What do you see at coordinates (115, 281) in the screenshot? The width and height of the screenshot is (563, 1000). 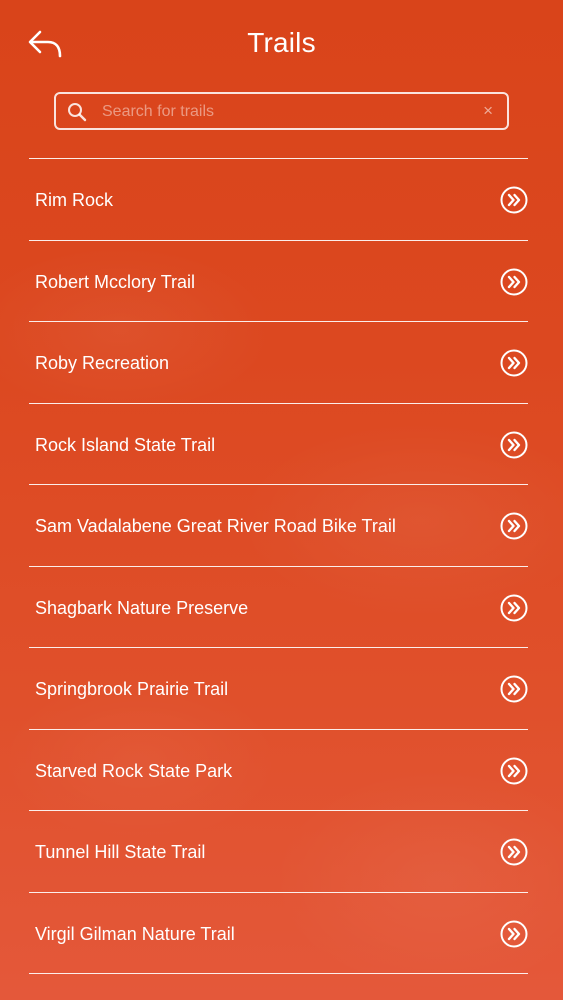 I see `trail-name: Robert Mcclory Trail` at bounding box center [115, 281].